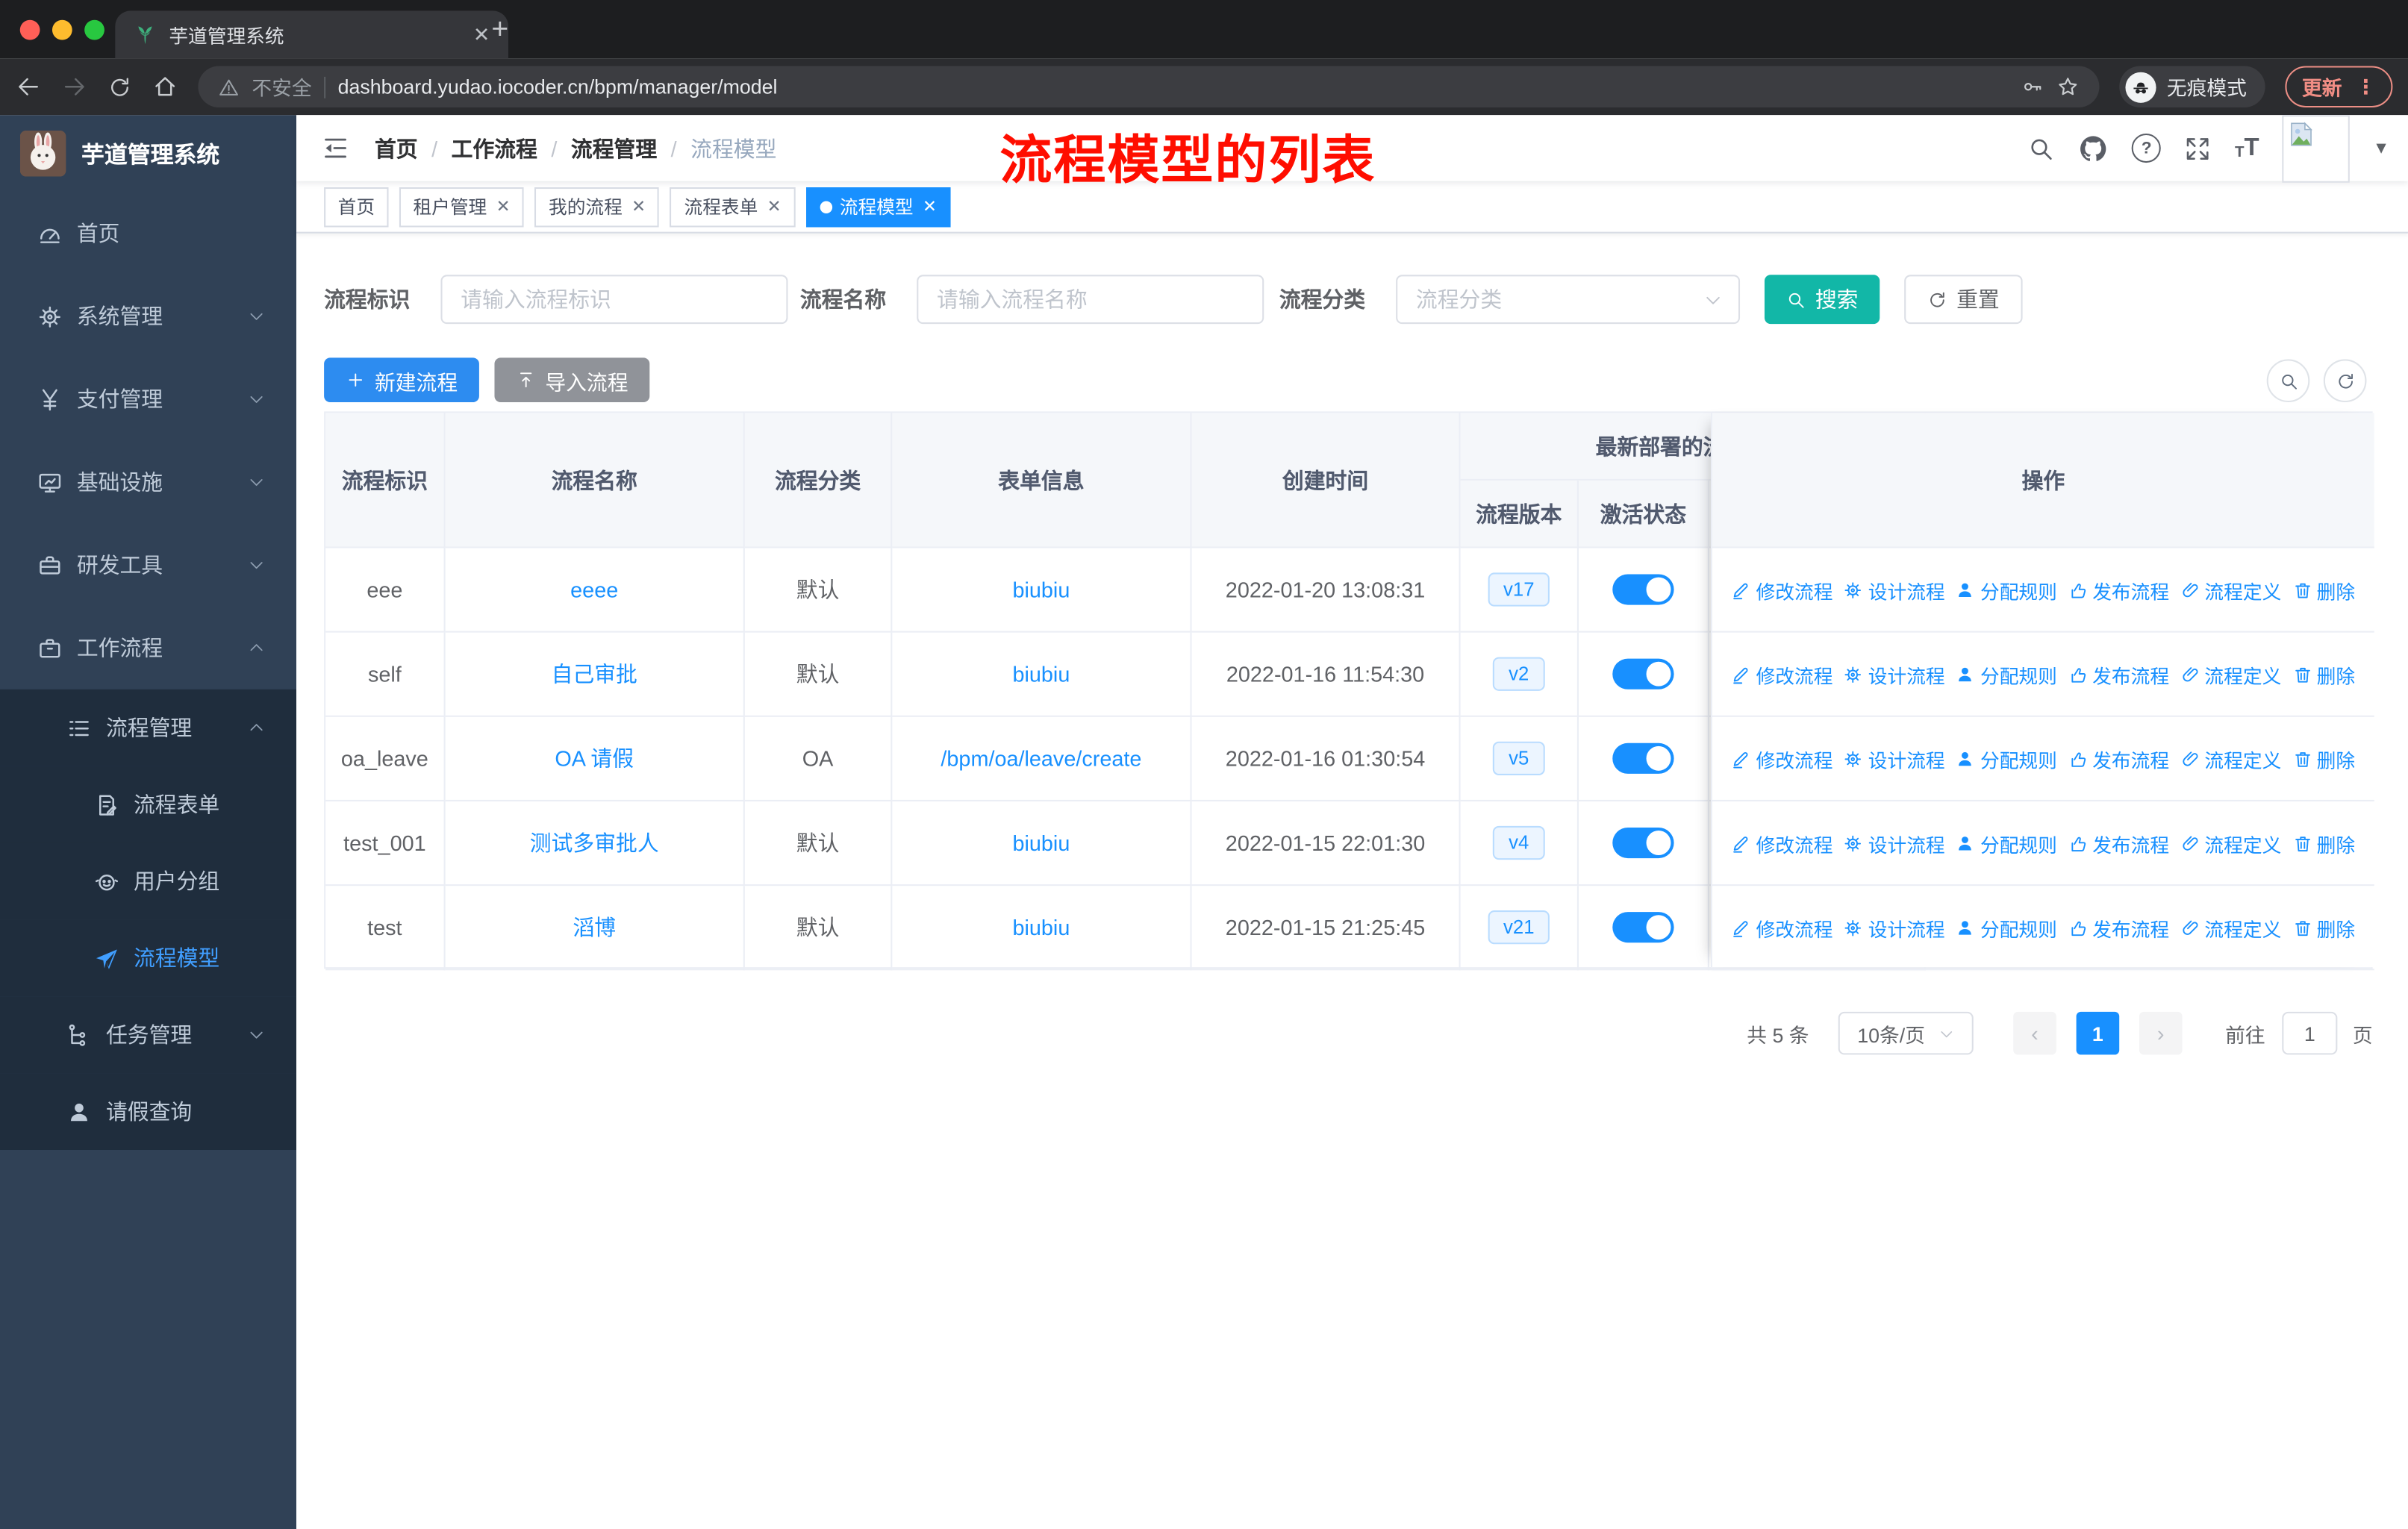 Image resolution: width=2408 pixels, height=1529 pixels. I want to click on process-id-input, so click(614, 300).